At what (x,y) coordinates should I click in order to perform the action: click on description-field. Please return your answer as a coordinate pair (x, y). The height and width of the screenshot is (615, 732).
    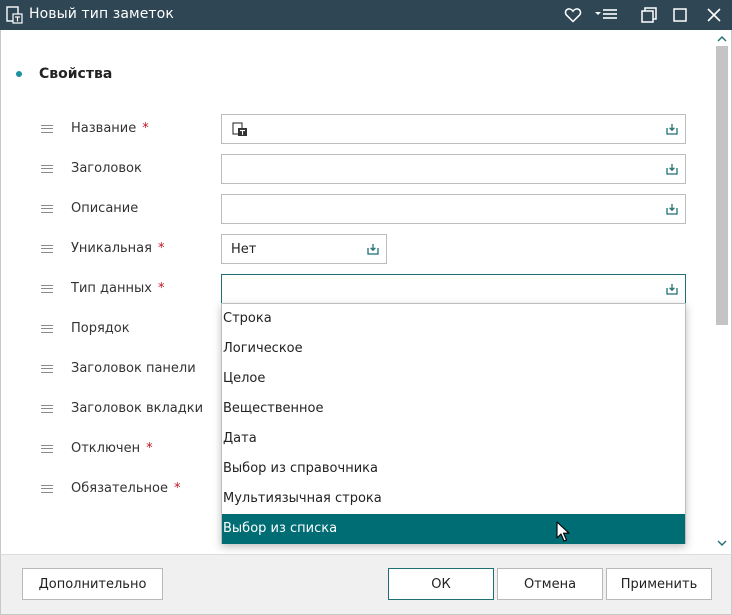
    Looking at the image, I should click on (453, 209).